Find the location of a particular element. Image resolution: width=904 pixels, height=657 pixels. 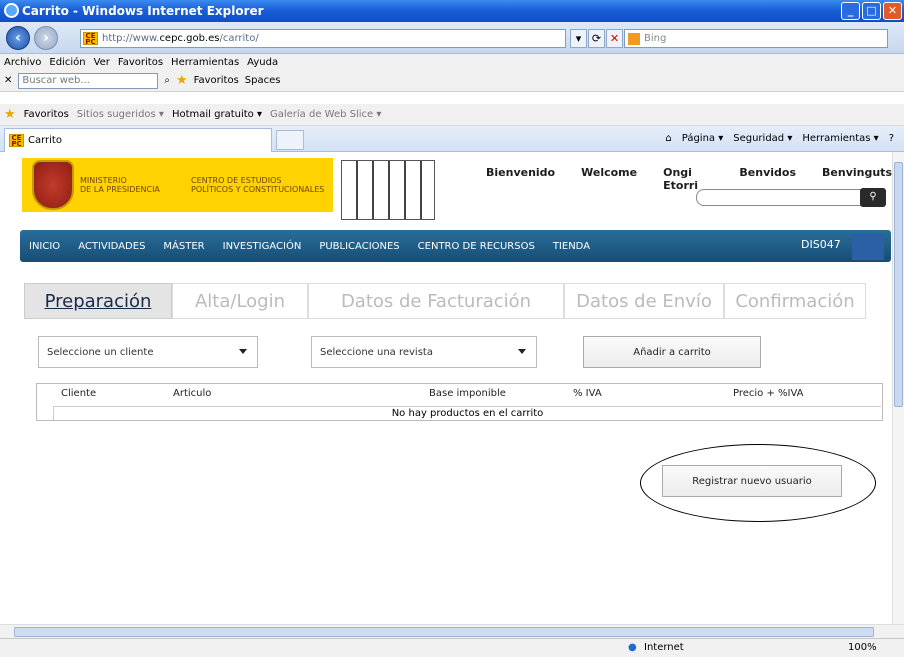

cmd-pagina: Página ▾ is located at coordinates (703, 138).